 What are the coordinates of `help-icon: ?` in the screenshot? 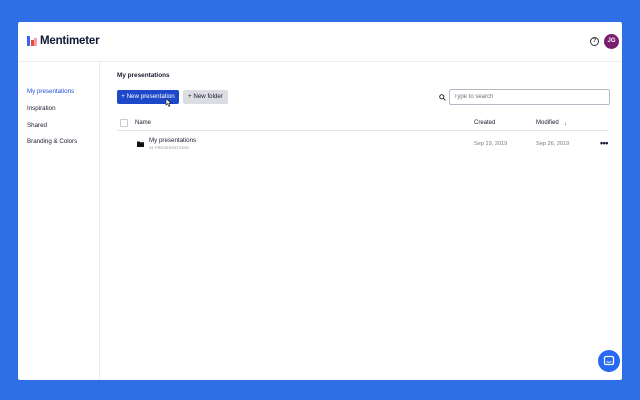 It's located at (594, 41).